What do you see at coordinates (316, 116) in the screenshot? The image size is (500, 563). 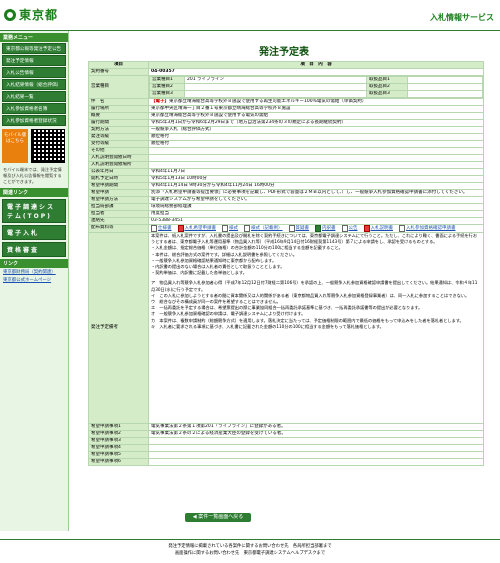 I see `row-value: 東京都立晴海総合高等学校外８施設で使用する電気の需給` at bounding box center [316, 116].